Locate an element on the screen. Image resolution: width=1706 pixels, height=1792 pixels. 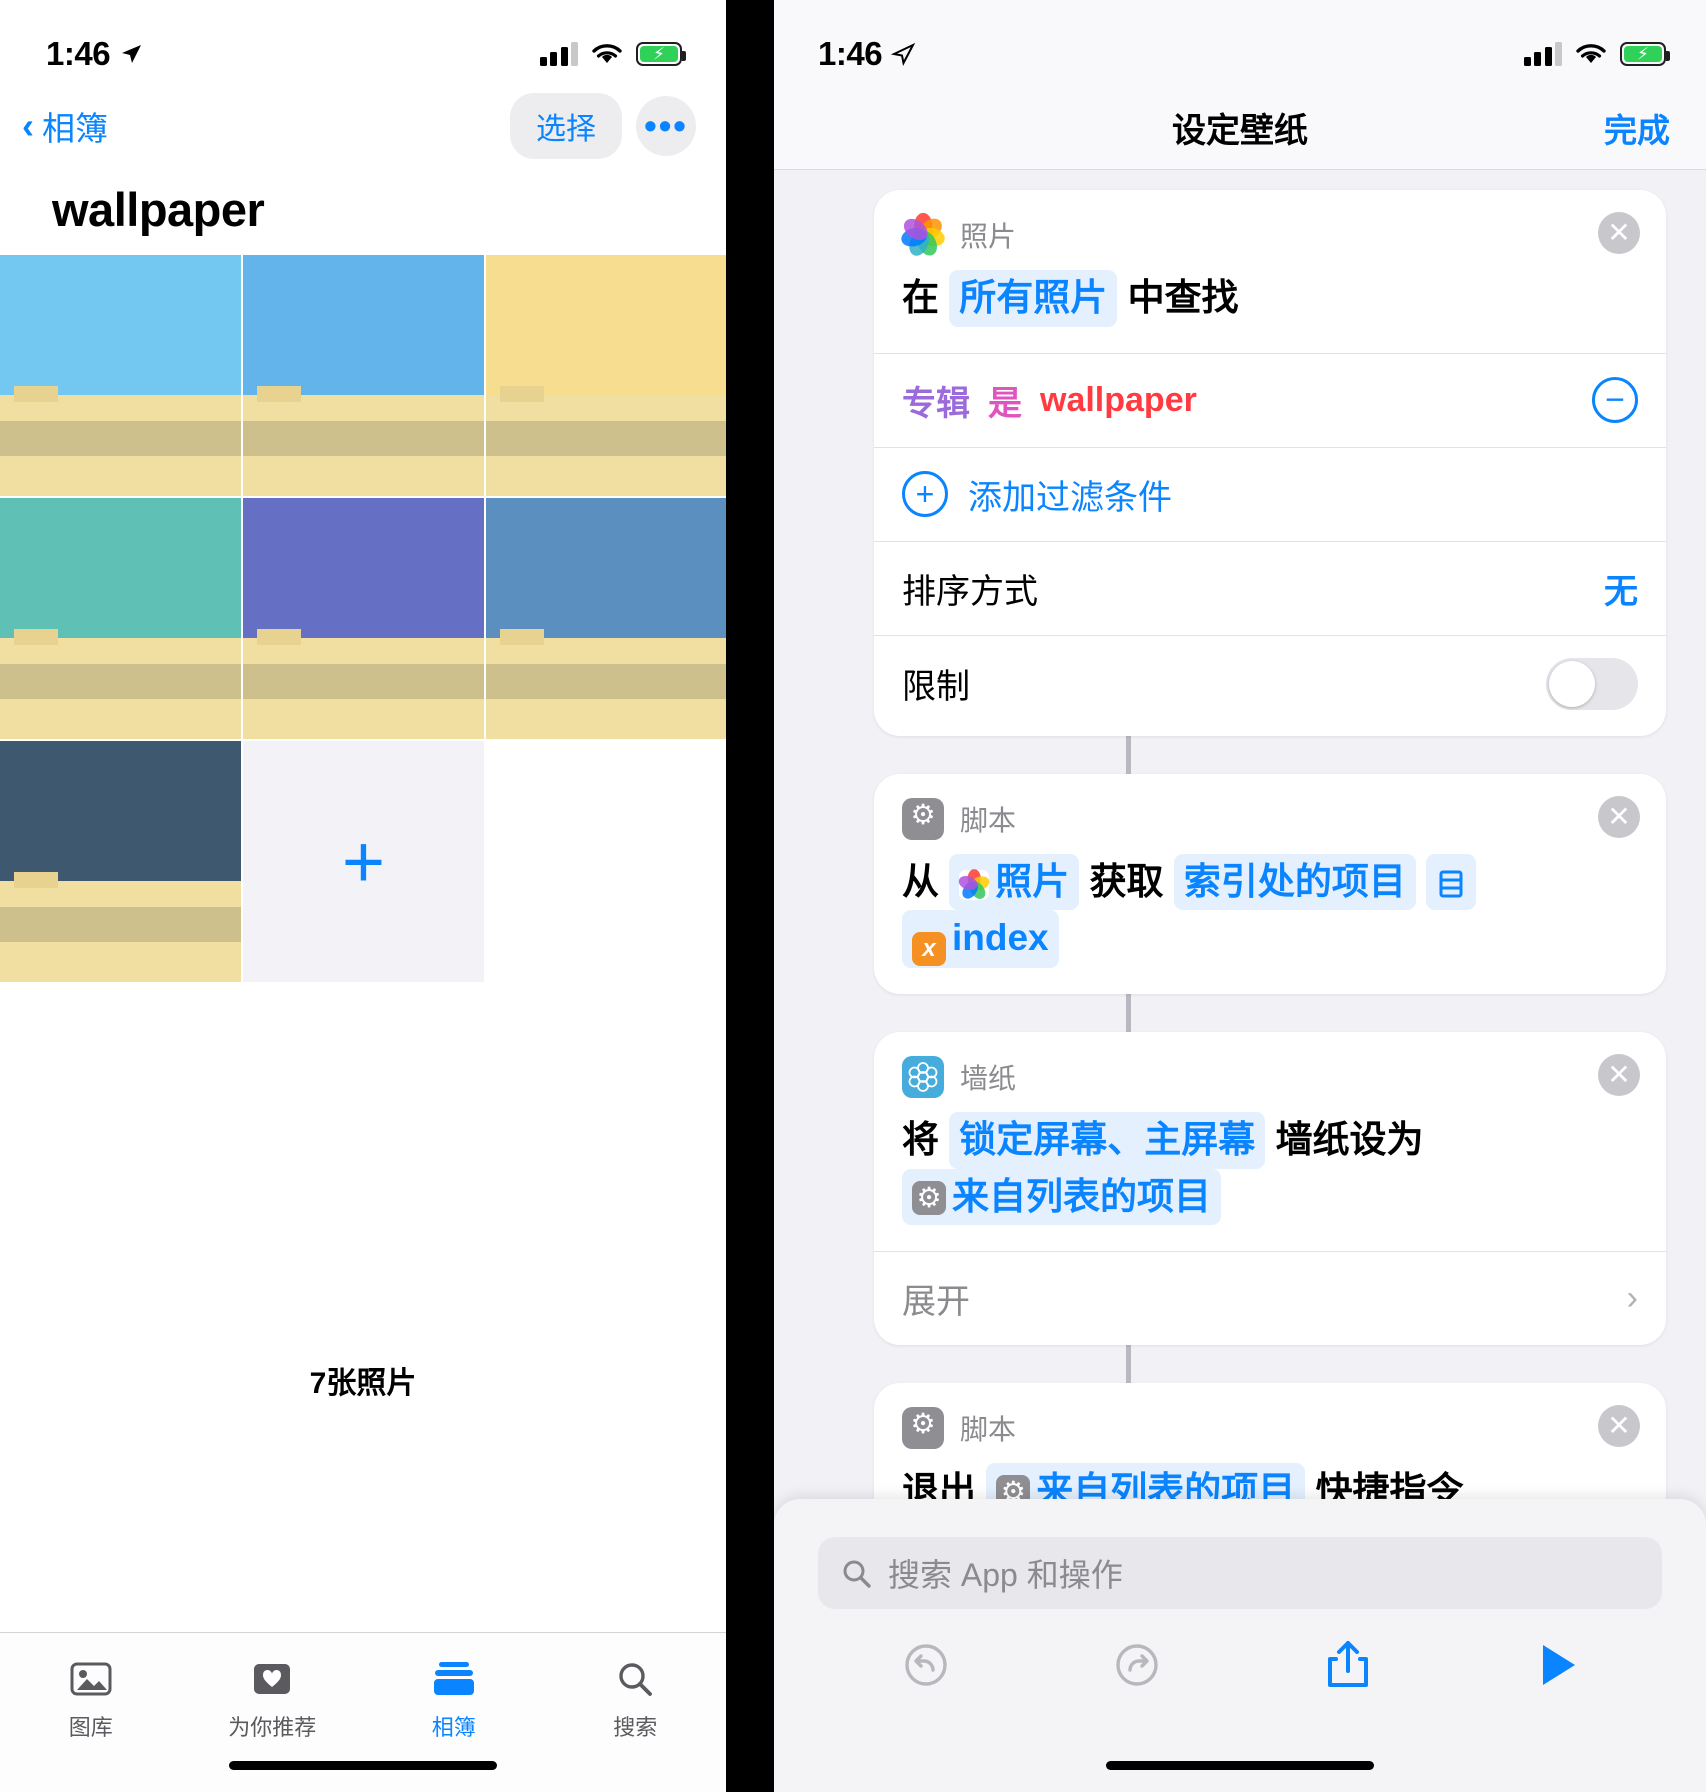
add-filter-row: + 添加过滤条件 is located at coordinates (1270, 493).